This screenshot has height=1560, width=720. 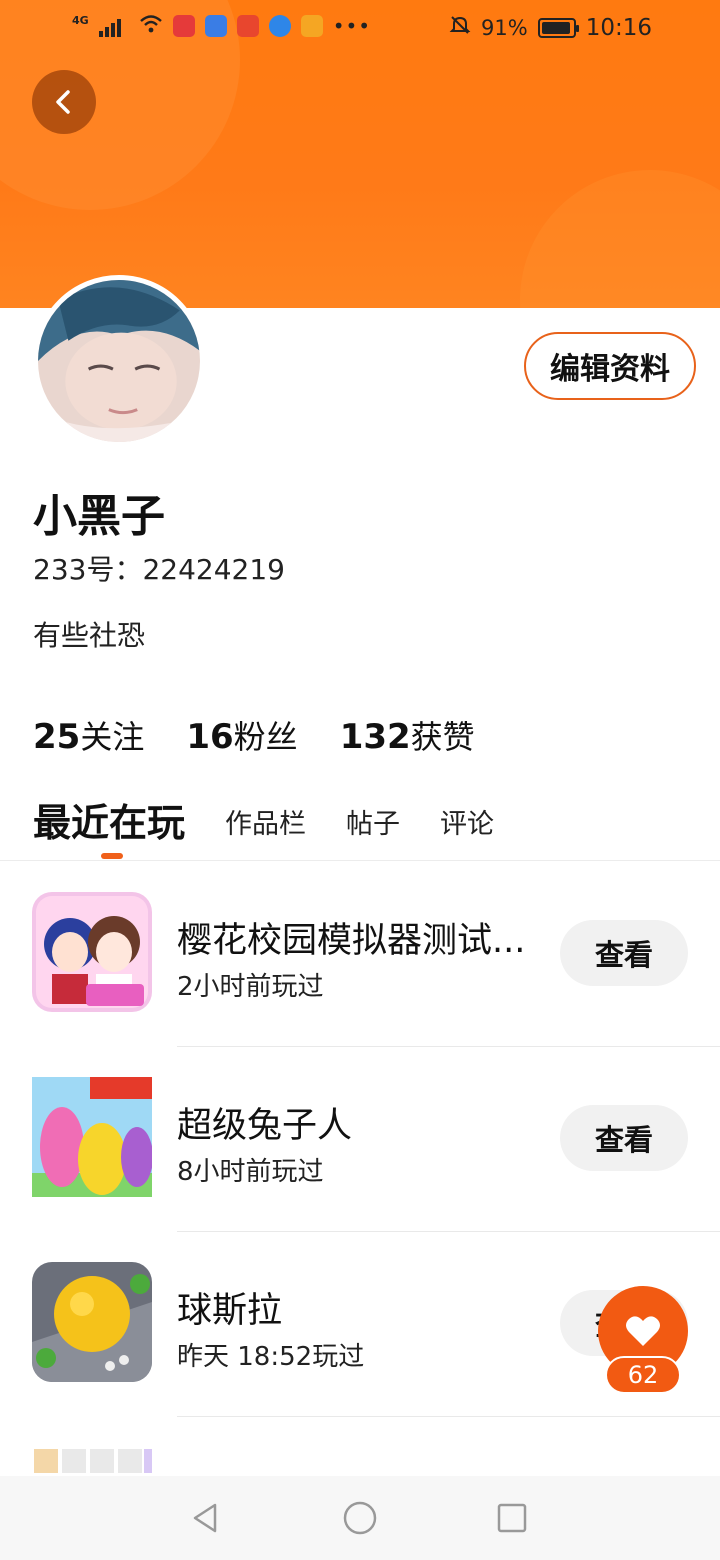 I want to click on clock: 10:16, so click(x=618, y=27).